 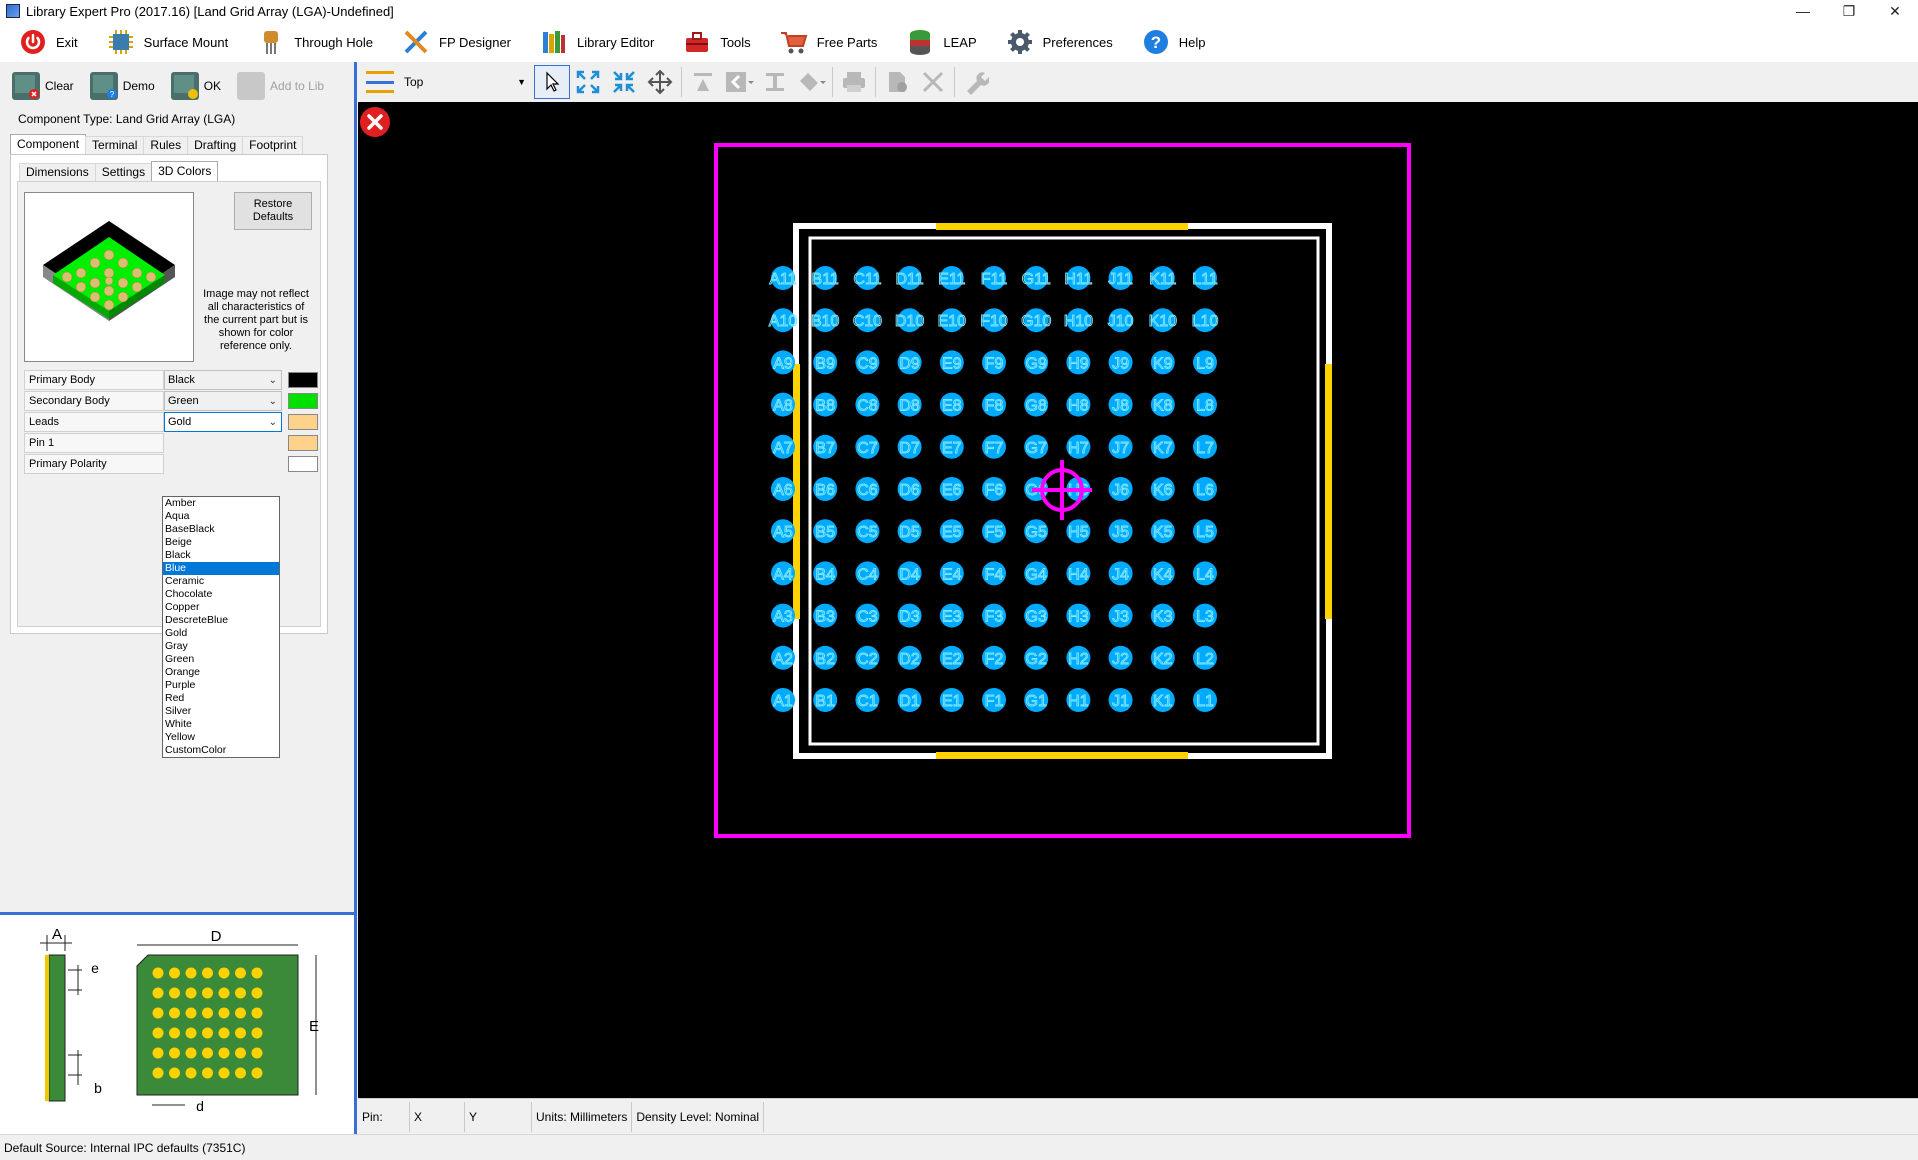 What do you see at coordinates (951, 531) in the screenshot?
I see `pad: E5` at bounding box center [951, 531].